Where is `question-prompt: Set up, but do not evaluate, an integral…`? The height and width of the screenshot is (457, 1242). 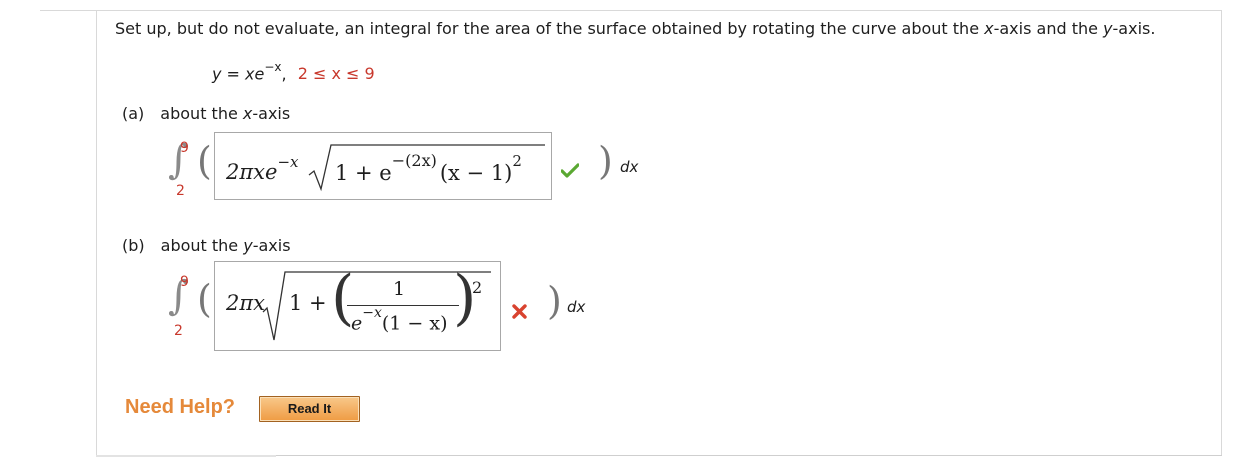 question-prompt: Set up, but do not evaluate, an integral… is located at coordinates (635, 28).